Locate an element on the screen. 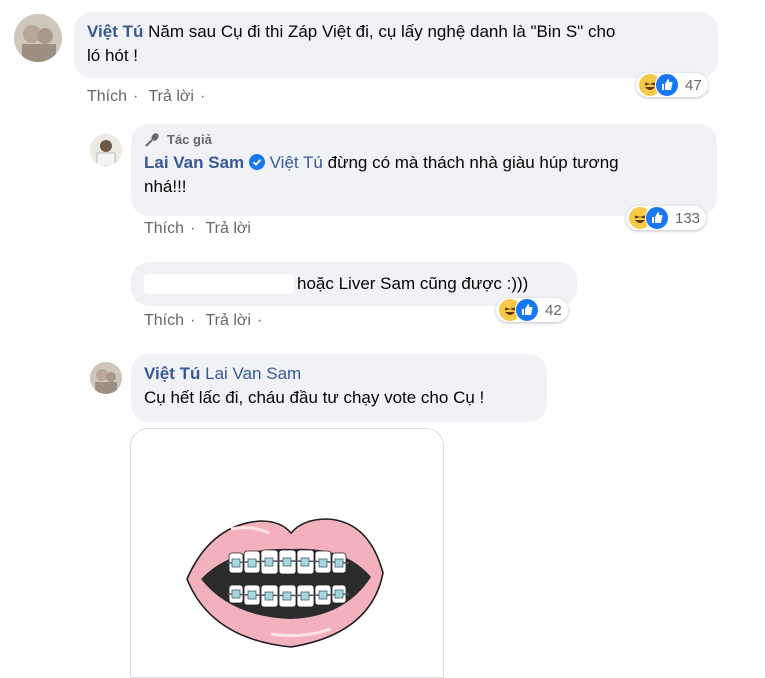 The image size is (765, 678). lips-braces-illustration is located at coordinates (285, 583).